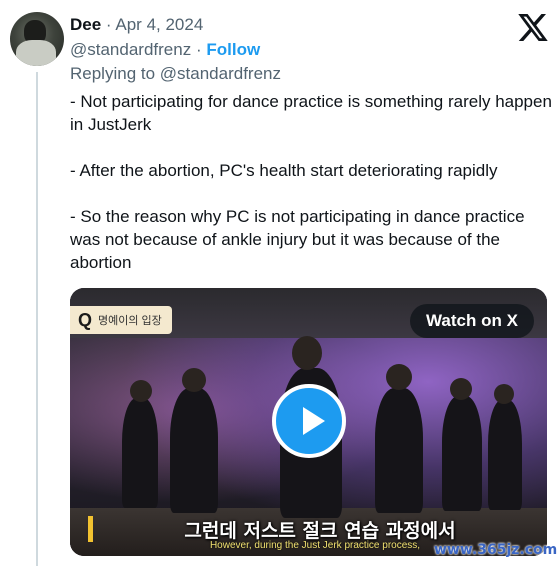 The width and height of the screenshot is (560, 566). I want to click on subtitle-korean: 그런데 저스트 절크 연습 과정에서, so click(320, 531).